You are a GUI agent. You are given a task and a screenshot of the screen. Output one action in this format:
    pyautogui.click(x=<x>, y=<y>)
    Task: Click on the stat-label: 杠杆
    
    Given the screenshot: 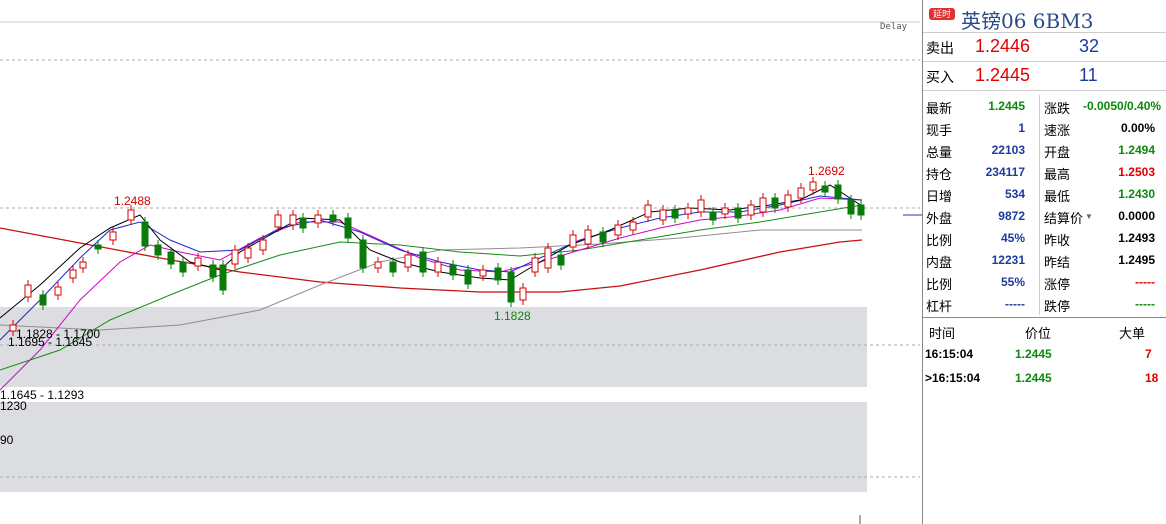 What is the action you would take?
    pyautogui.click(x=939, y=306)
    